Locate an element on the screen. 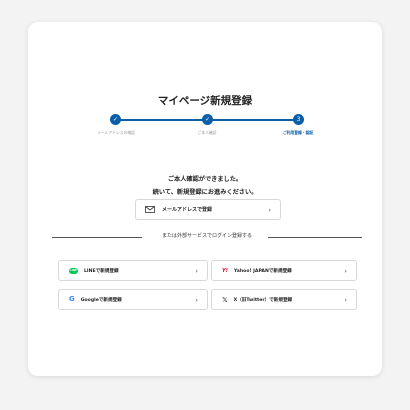 This screenshot has width=410, height=410. yahoo-icon: Y! is located at coordinates (225, 270).